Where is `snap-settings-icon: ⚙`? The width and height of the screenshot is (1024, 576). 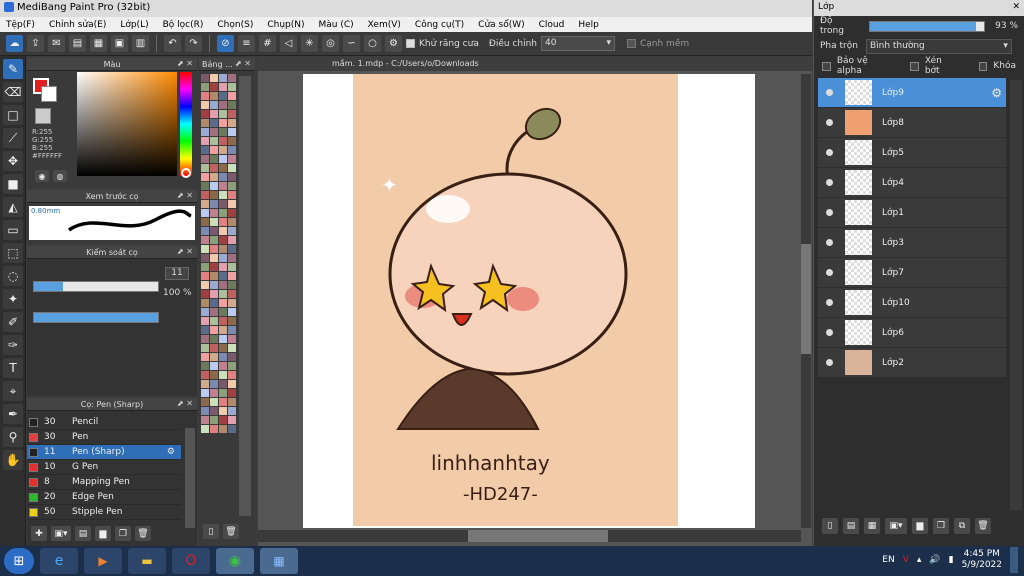
snap-settings-icon: ⚙ is located at coordinates (393, 43).